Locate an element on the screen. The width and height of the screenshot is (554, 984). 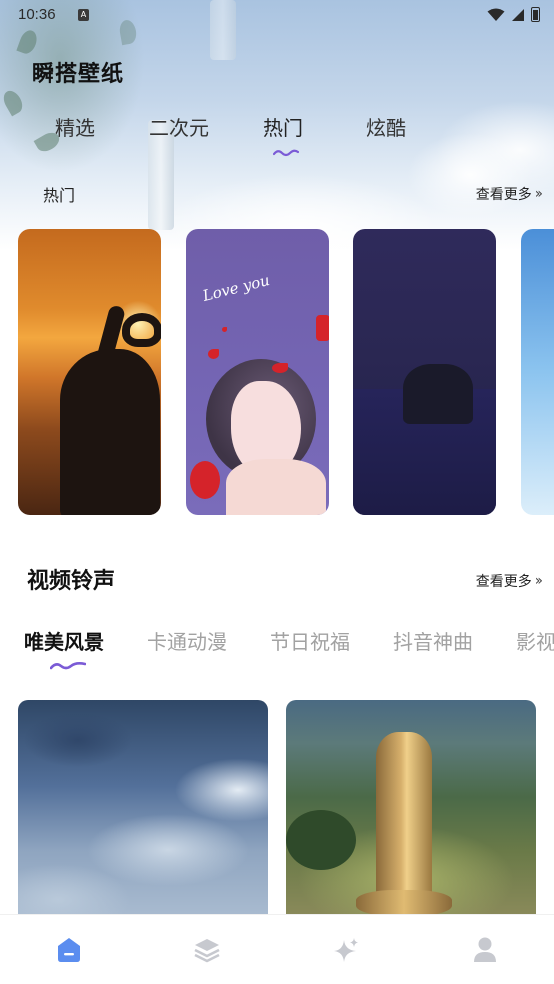
nav-profile is located at coordinates (485, 950).